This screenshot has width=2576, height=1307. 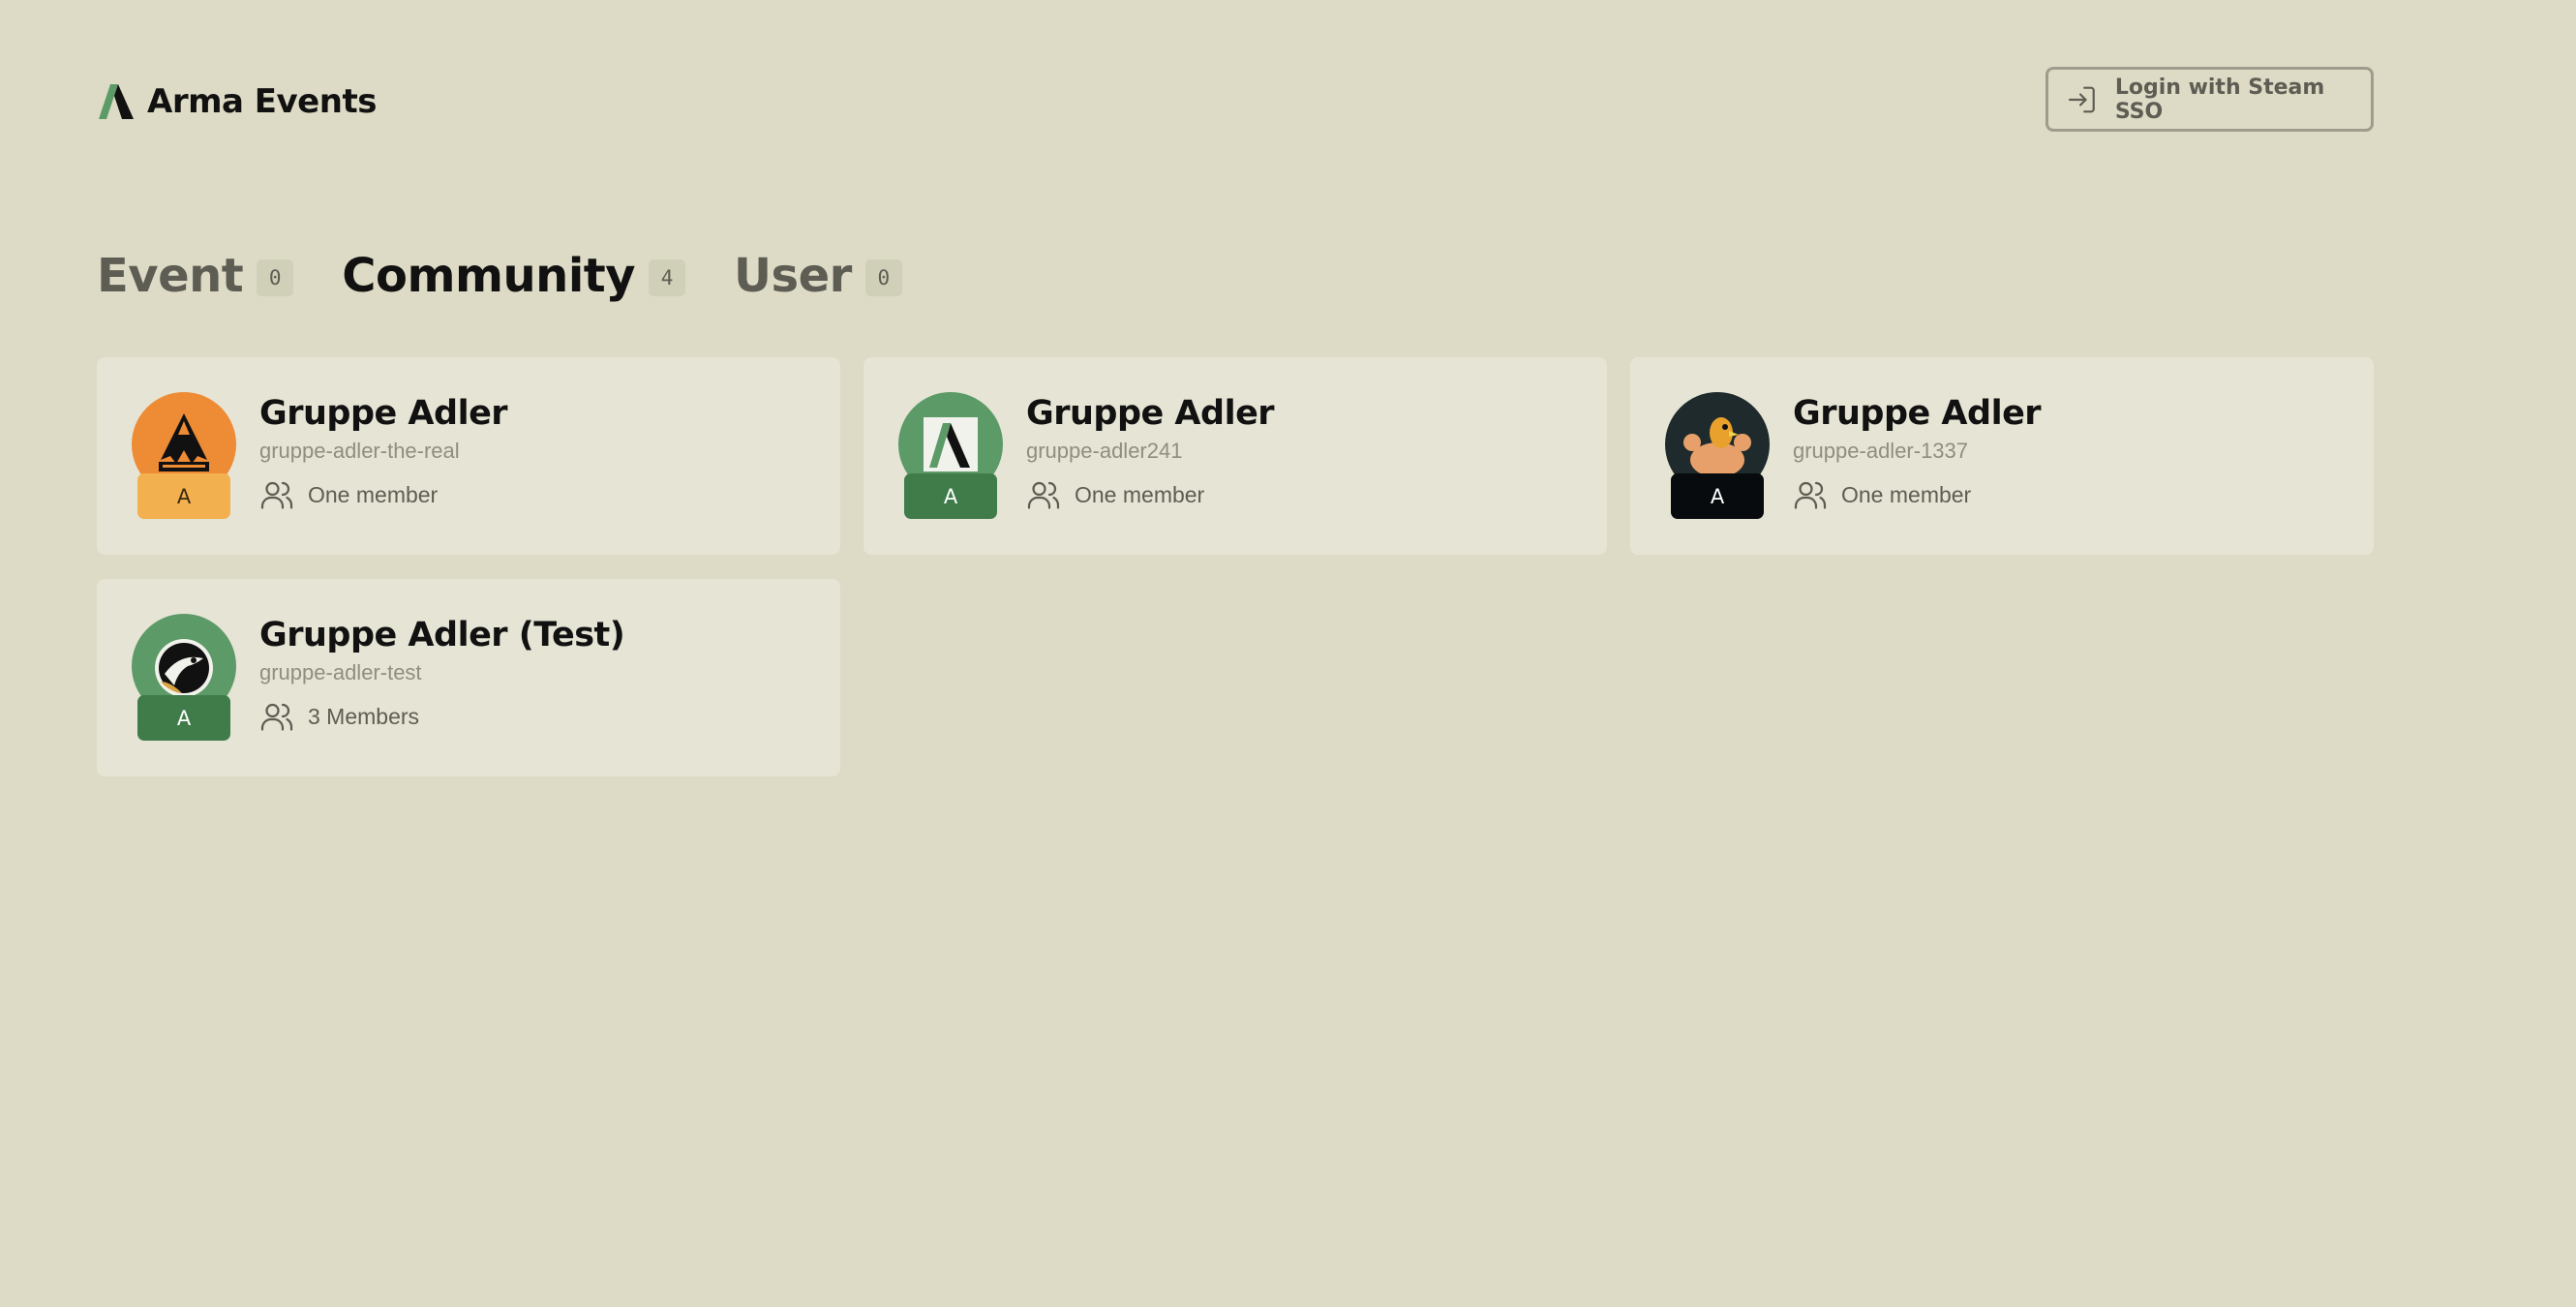 I want to click on tab-user: User 0, so click(x=818, y=276).